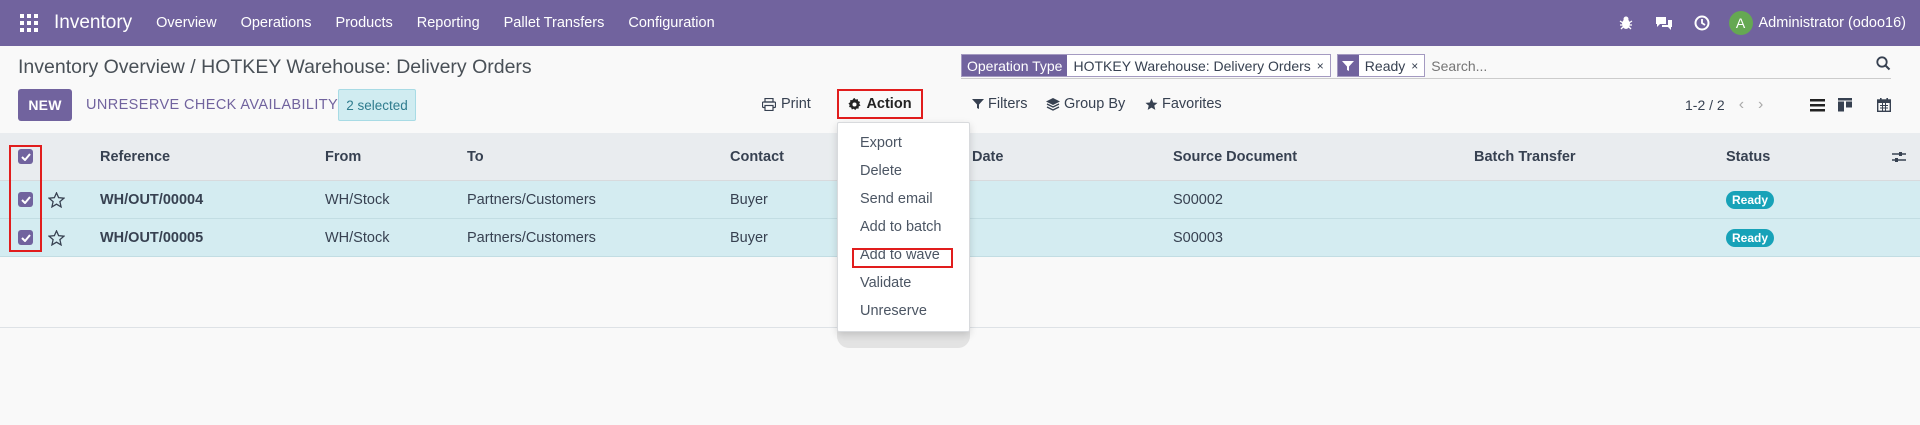 Image resolution: width=1920 pixels, height=425 pixels. What do you see at coordinates (152, 237) in the screenshot?
I see `cell-reference: WH/OUT/00005` at bounding box center [152, 237].